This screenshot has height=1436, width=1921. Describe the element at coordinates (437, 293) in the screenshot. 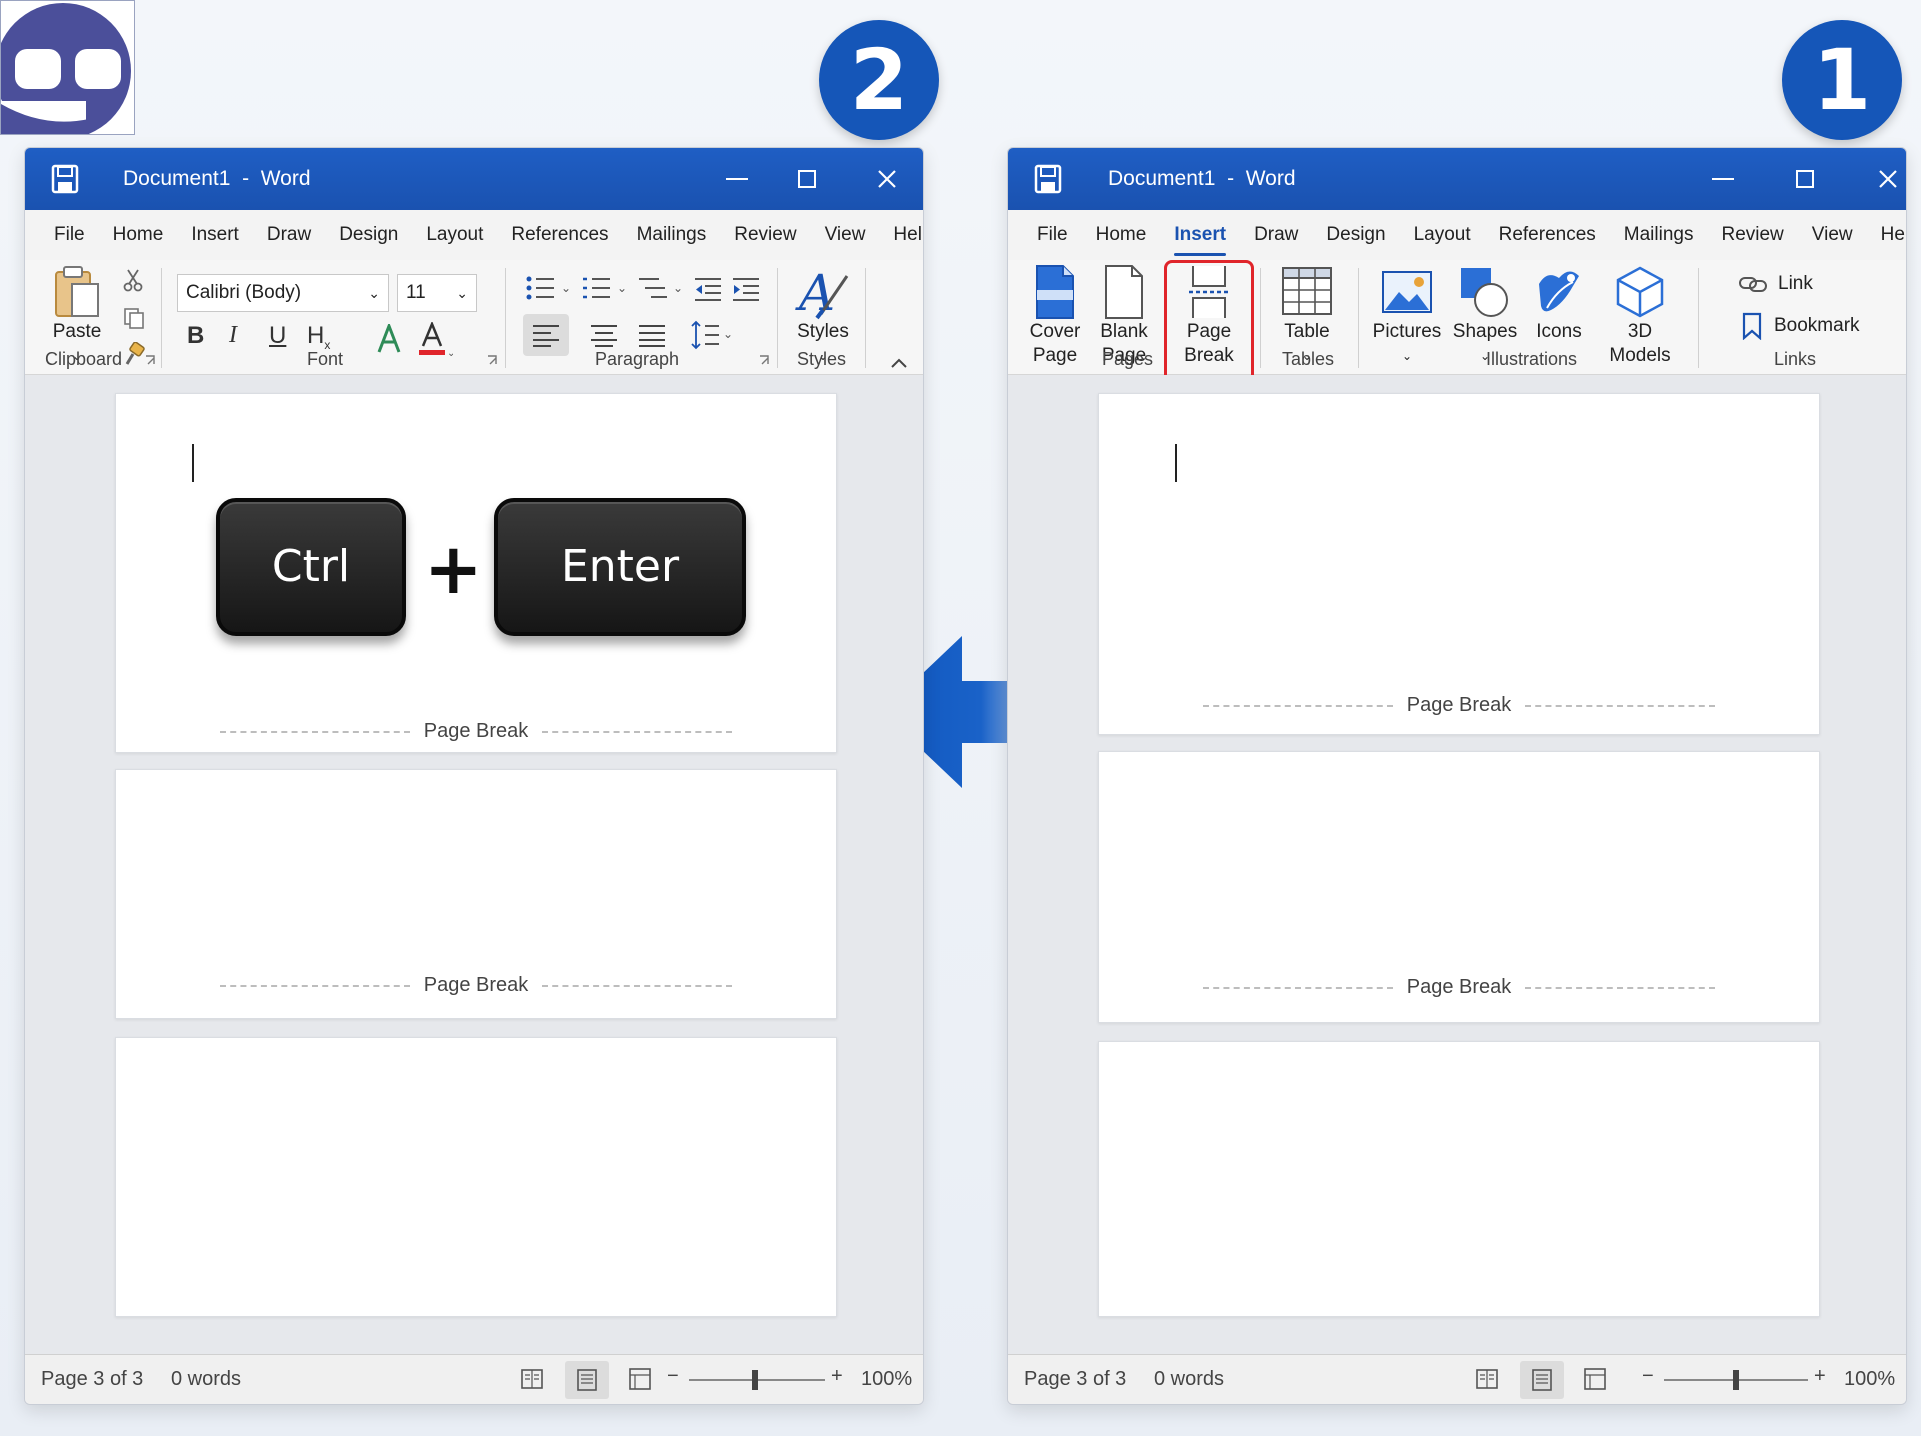

I see `font-size-select: 11 ⌄` at that location.